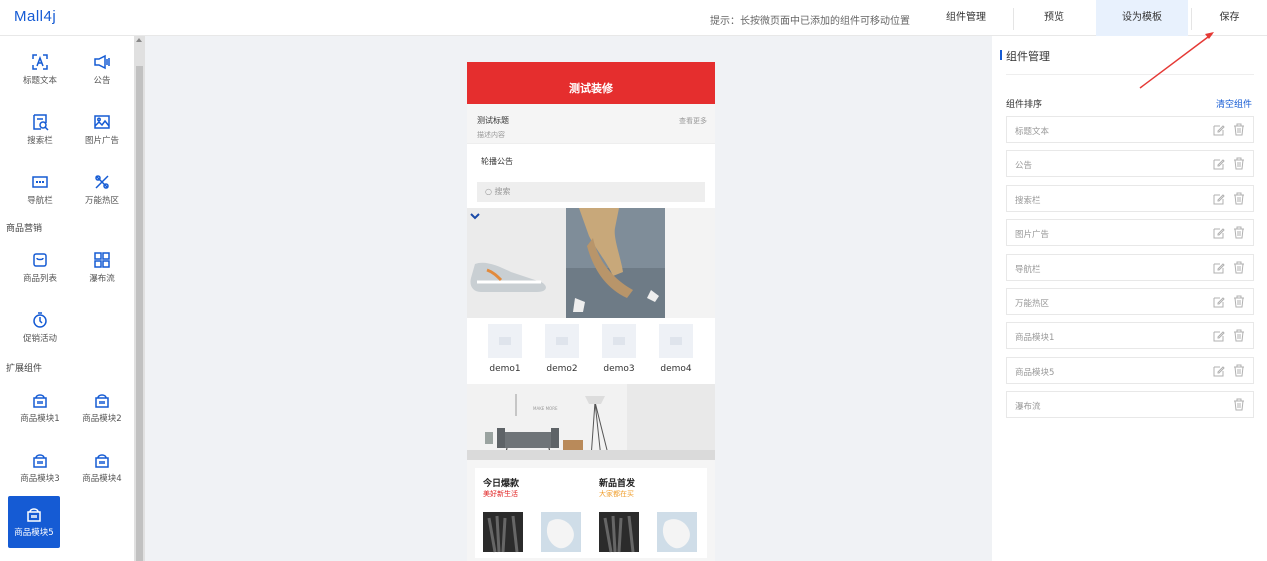 This screenshot has width=1267, height=561. I want to click on group-title-marketing: 商品营销, so click(24, 229).